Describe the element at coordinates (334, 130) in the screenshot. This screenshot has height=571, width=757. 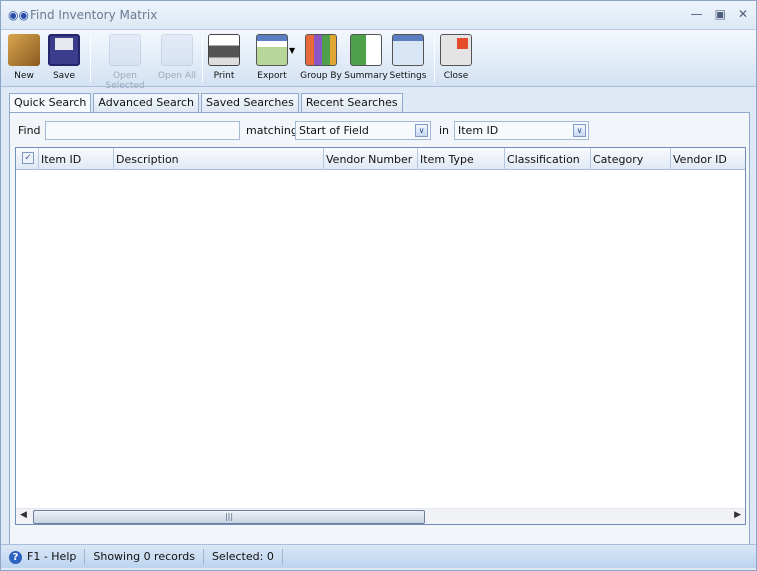
I see `matching-value: Start of Field` at that location.